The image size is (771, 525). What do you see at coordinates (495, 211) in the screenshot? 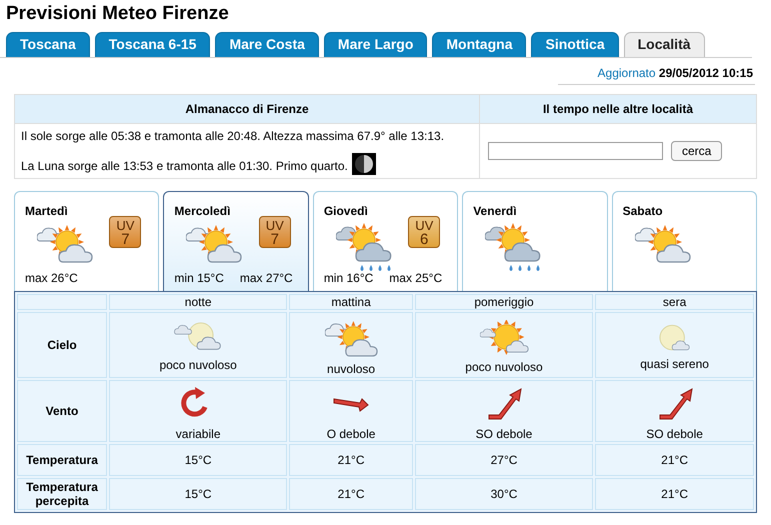
I see `day-name: Venerdì` at bounding box center [495, 211].